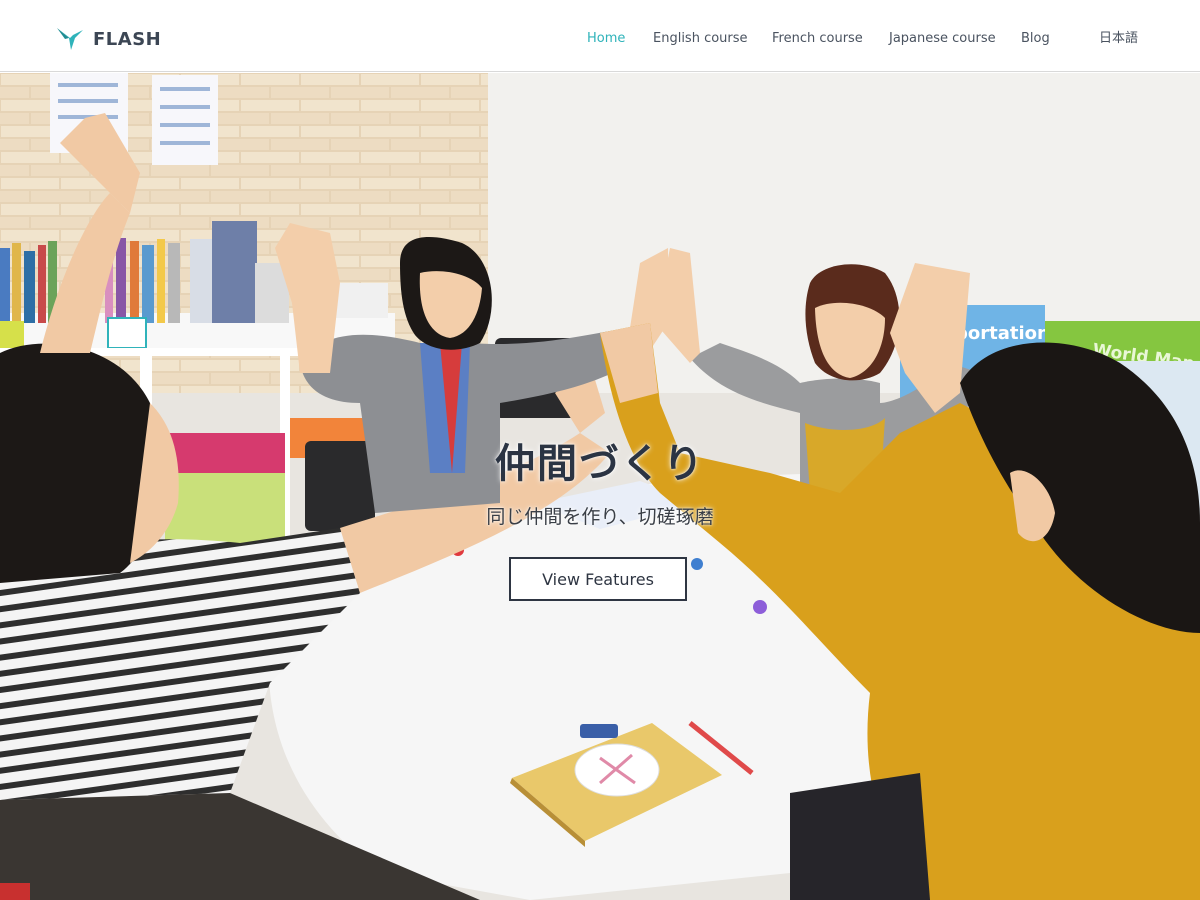  What do you see at coordinates (600, 464) in the screenshot?
I see `hero-title: 仲間づくり` at bounding box center [600, 464].